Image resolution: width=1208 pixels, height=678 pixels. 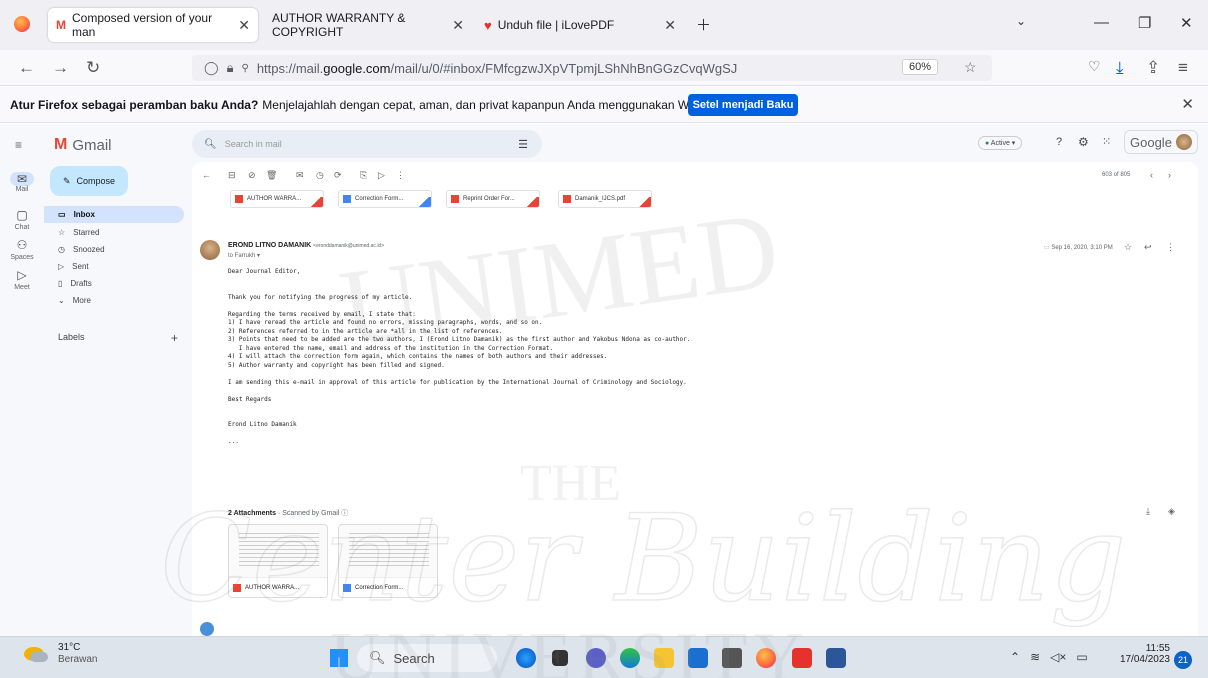 What do you see at coordinates (210, 250) in the screenshot?
I see `sender-avatar` at bounding box center [210, 250].